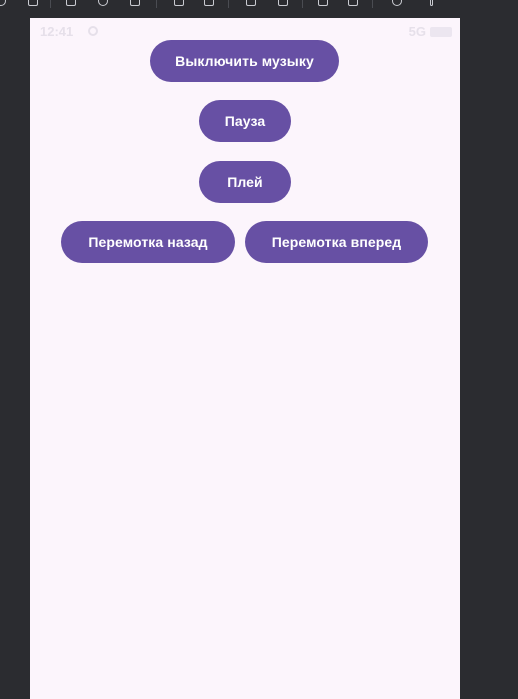 This screenshot has width=518, height=699. Describe the element at coordinates (441, 32) in the screenshot. I see `battery-icon` at that location.